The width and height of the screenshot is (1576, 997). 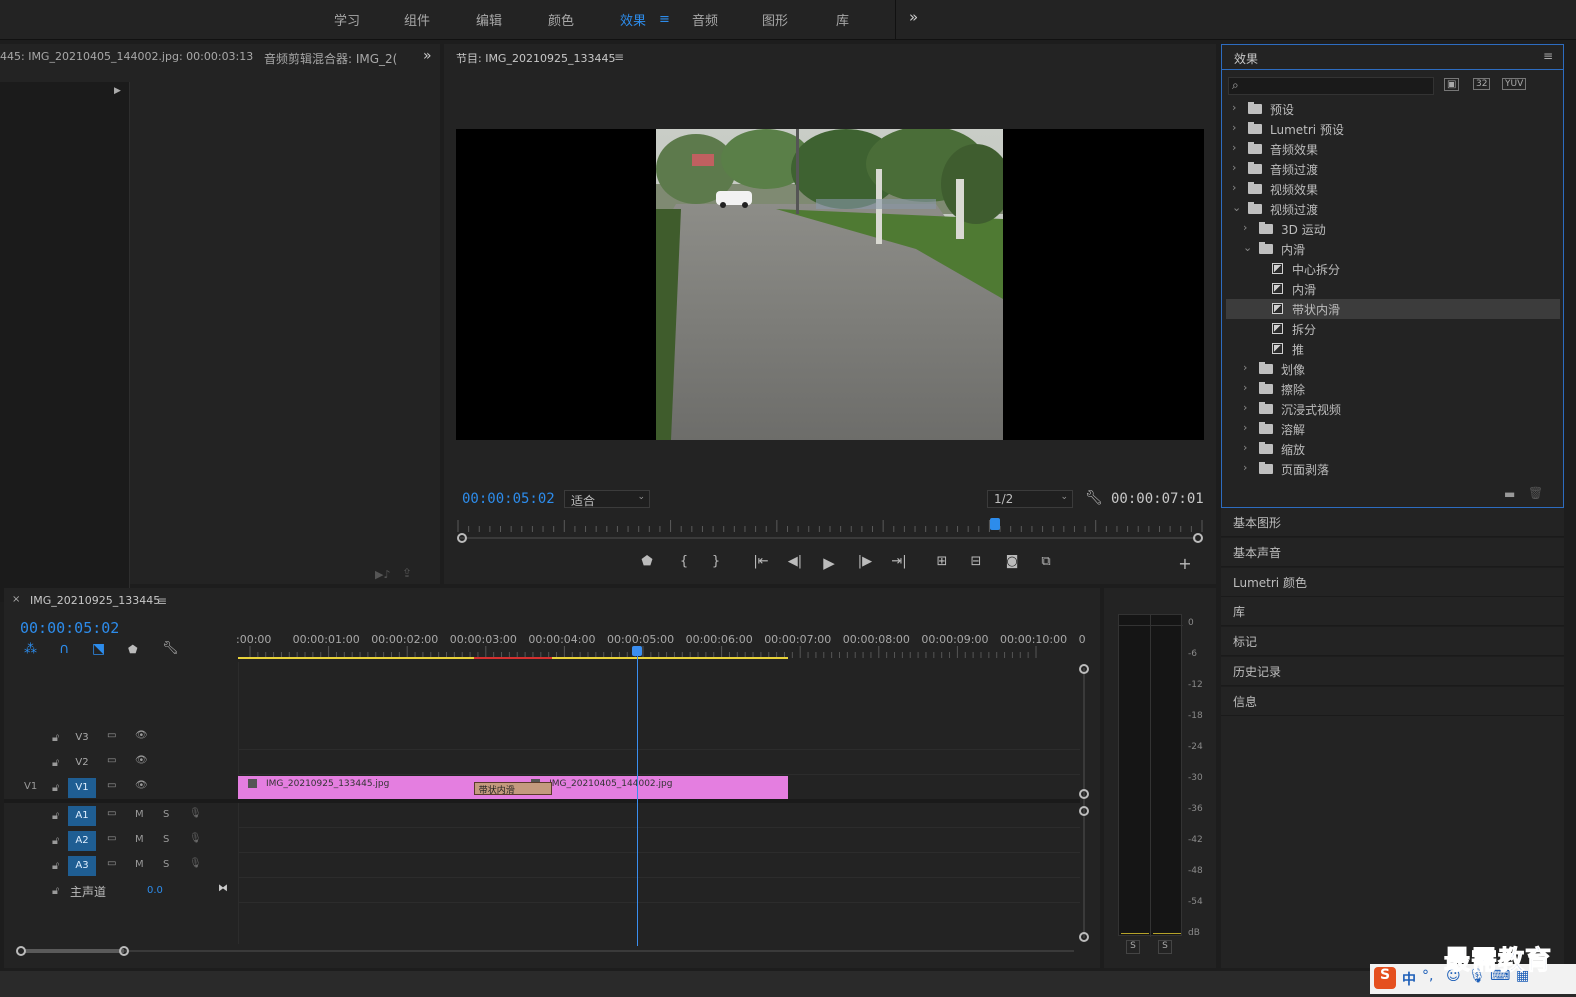 What do you see at coordinates (1393, 289) in the screenshot?
I see `effect-item: 内滑` at bounding box center [1393, 289].